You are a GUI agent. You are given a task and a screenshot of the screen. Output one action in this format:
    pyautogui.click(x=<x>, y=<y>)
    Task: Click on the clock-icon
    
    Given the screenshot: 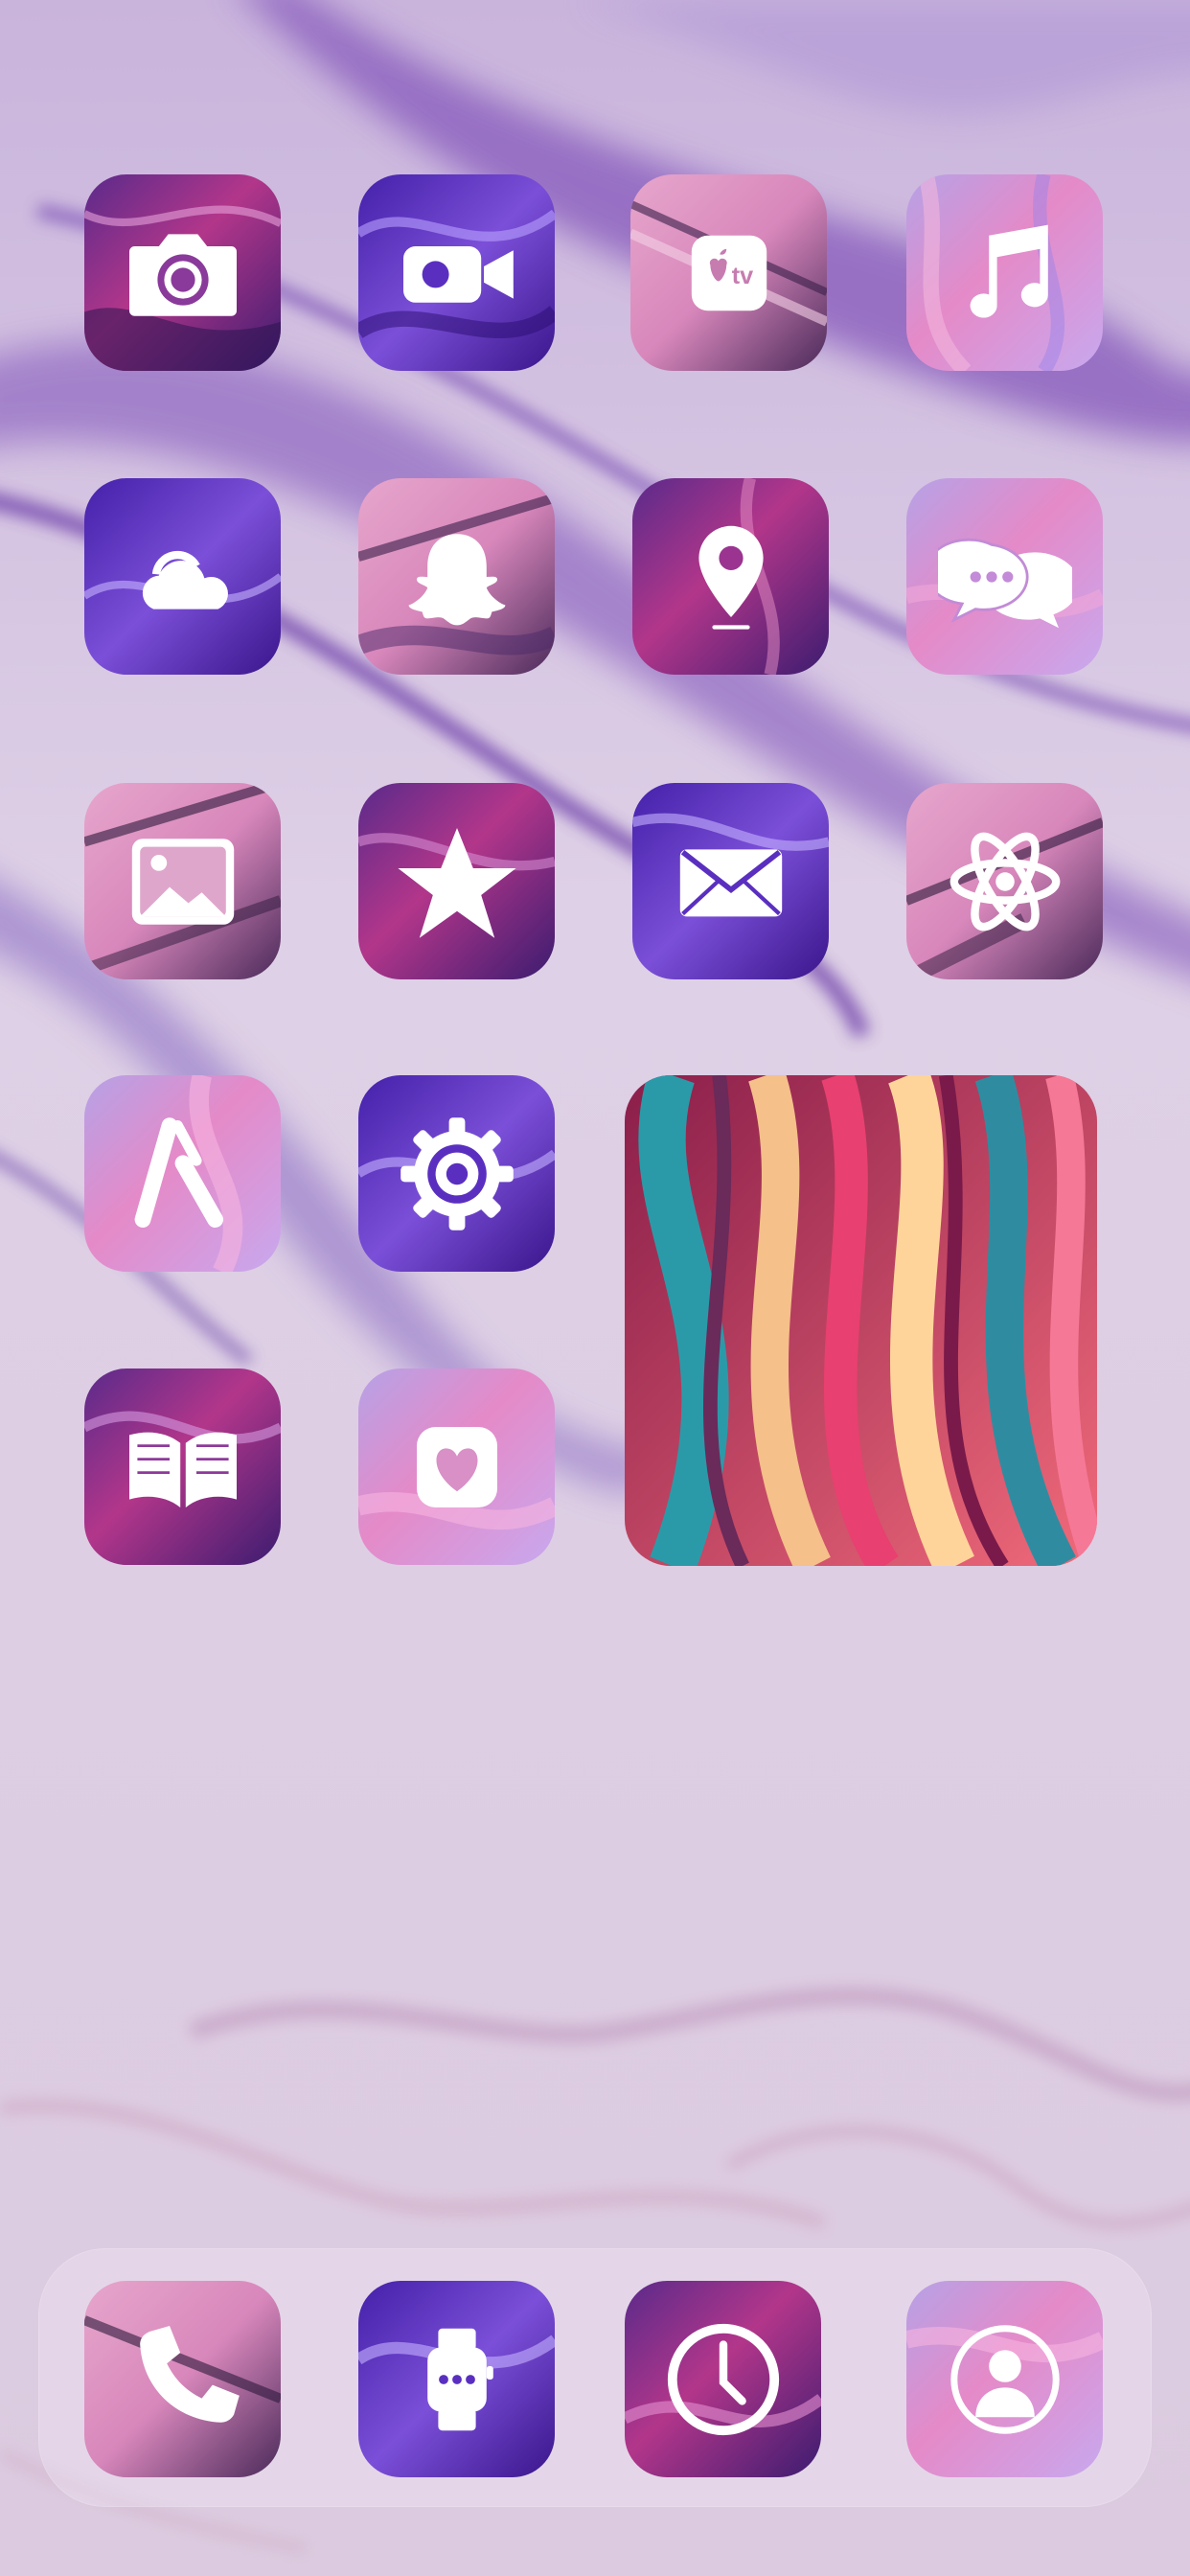 What is the action you would take?
    pyautogui.click(x=723, y=2379)
    